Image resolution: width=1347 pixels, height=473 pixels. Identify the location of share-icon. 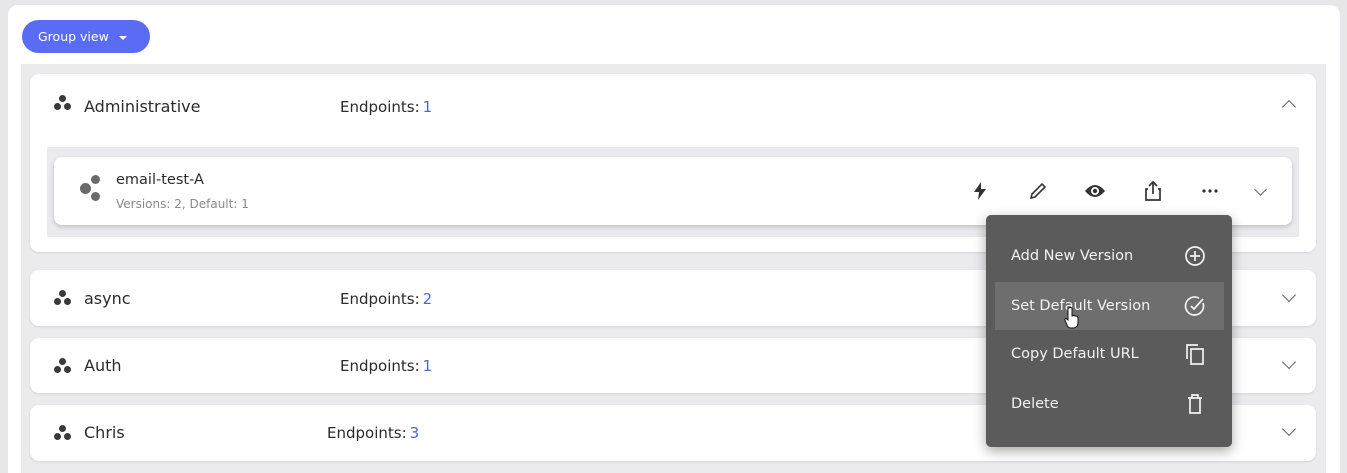
(1153, 191).